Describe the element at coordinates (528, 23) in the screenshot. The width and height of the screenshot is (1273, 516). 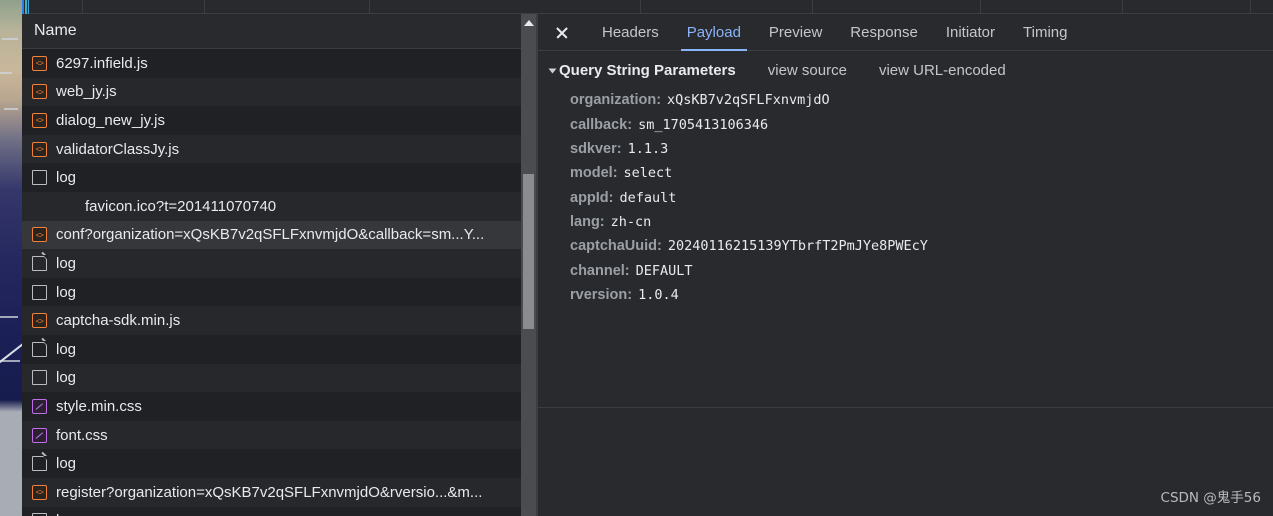
I see `scroll-up-arrow-icon` at that location.